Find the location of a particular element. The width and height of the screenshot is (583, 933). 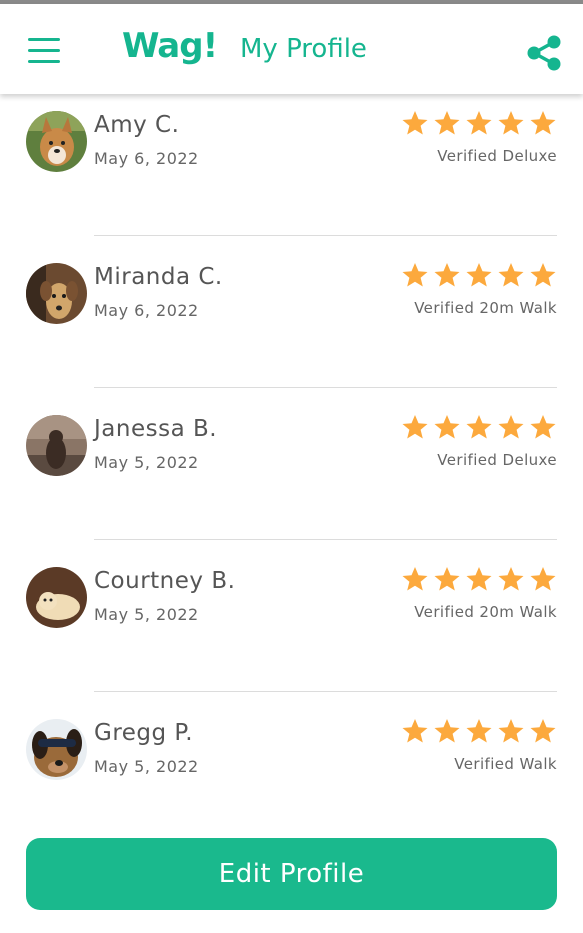

reviewer-name: Gregg P. is located at coordinates (144, 733).